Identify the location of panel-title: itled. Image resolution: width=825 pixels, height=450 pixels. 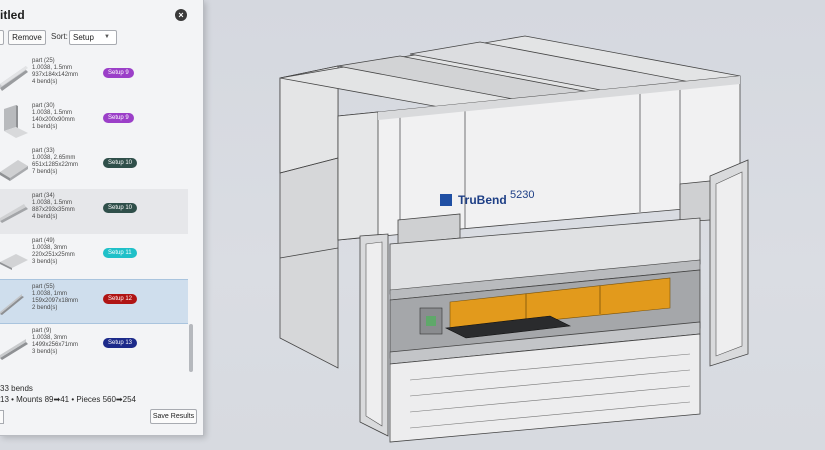
(12, 15).